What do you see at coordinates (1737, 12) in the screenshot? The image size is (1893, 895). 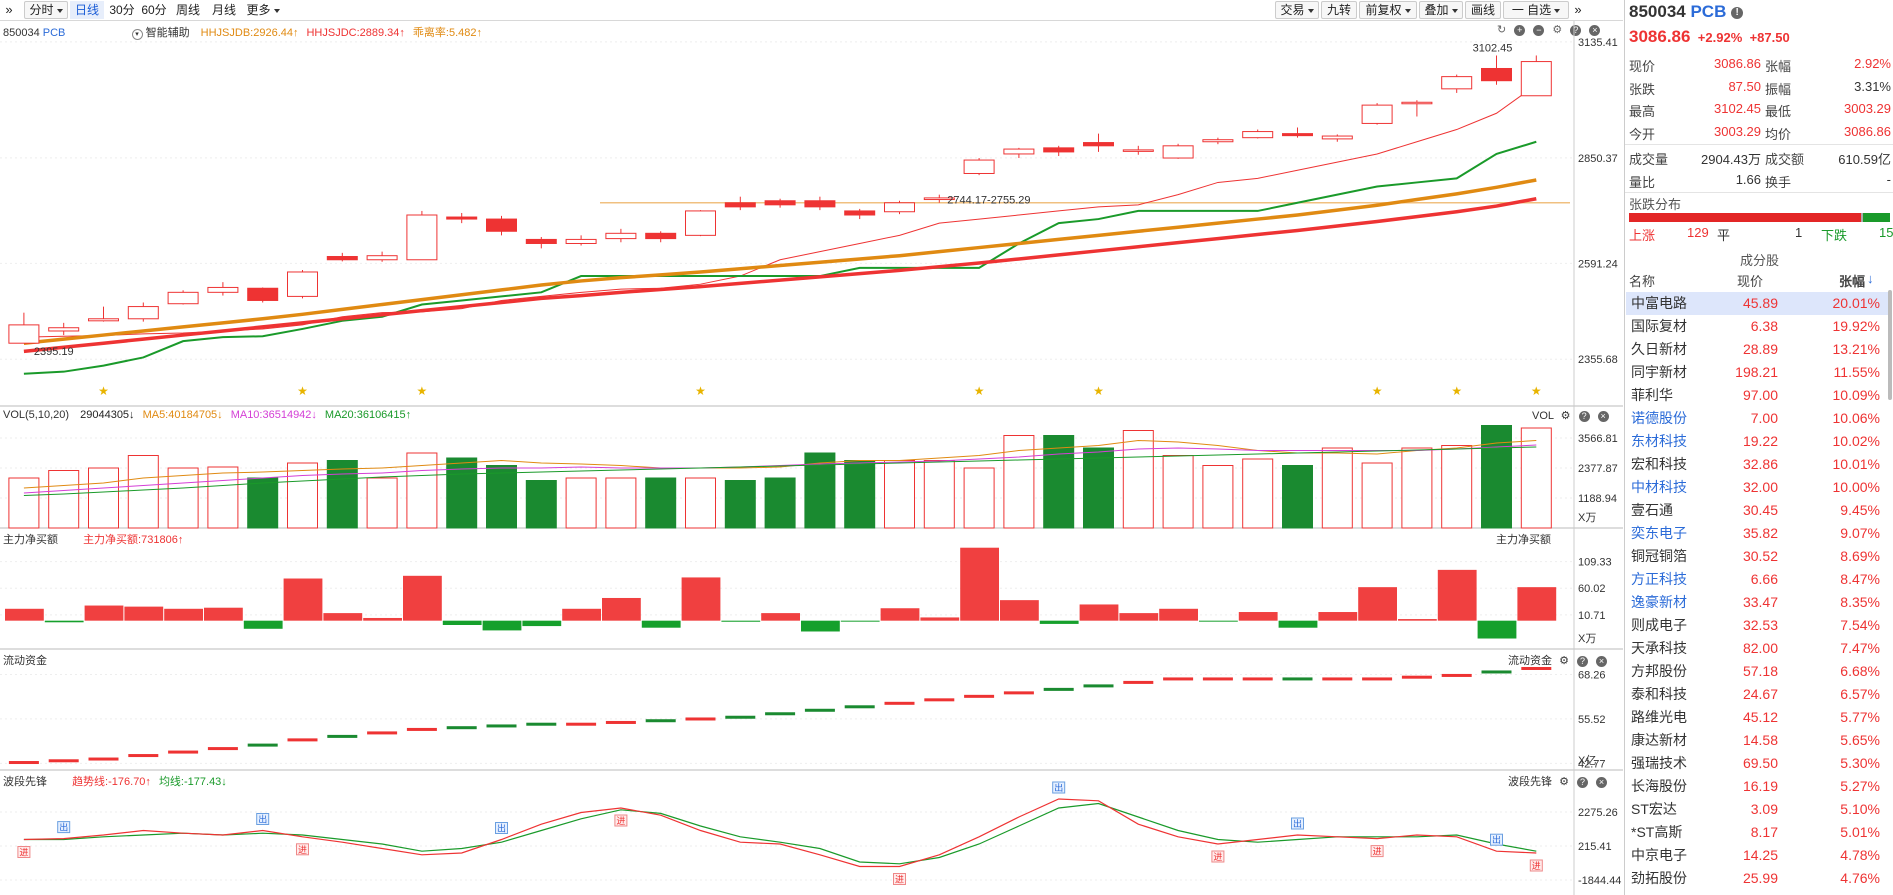 I see `info-icon: !` at bounding box center [1737, 12].